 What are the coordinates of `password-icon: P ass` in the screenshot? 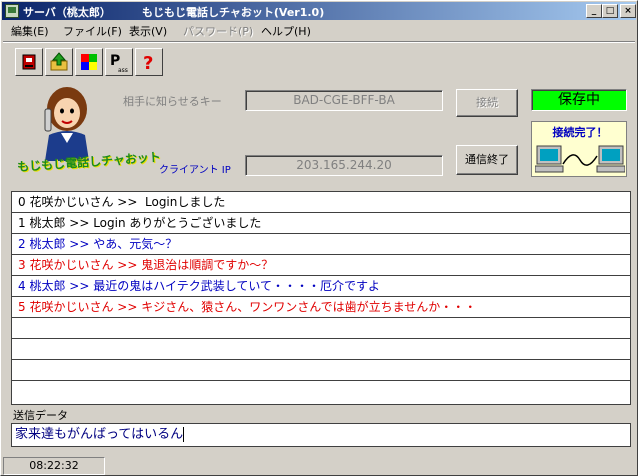 It's located at (119, 63).